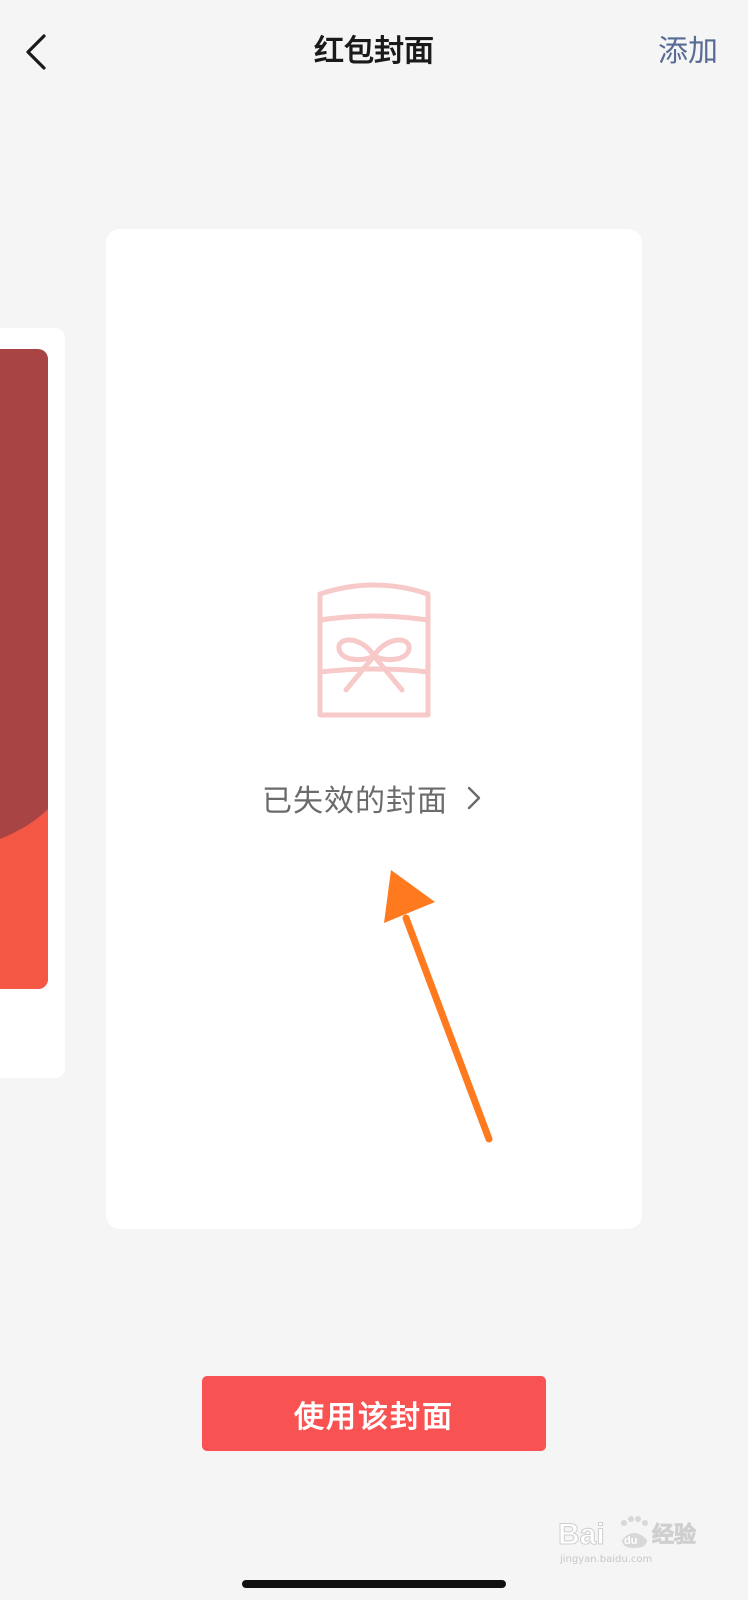 The height and width of the screenshot is (1600, 748). Describe the element at coordinates (674, 1535) in the screenshot. I see `svg-text: 经验` at that location.